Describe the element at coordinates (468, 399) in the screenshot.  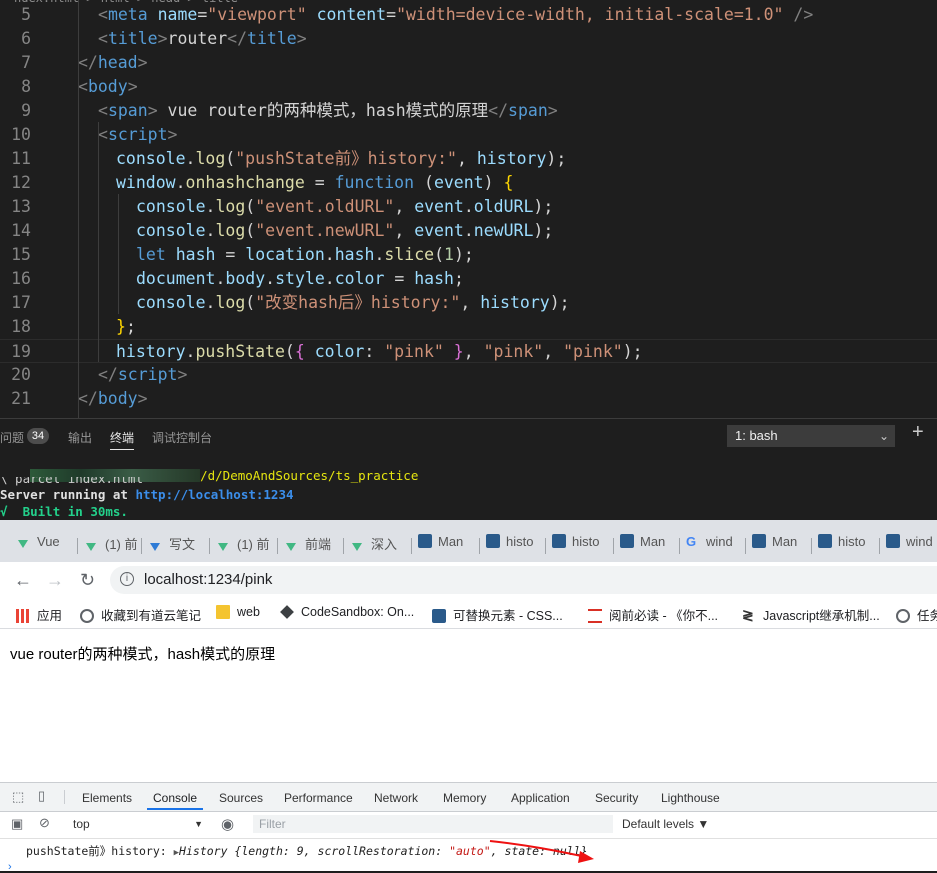
I see `code-line: 21 </body>` at that location.